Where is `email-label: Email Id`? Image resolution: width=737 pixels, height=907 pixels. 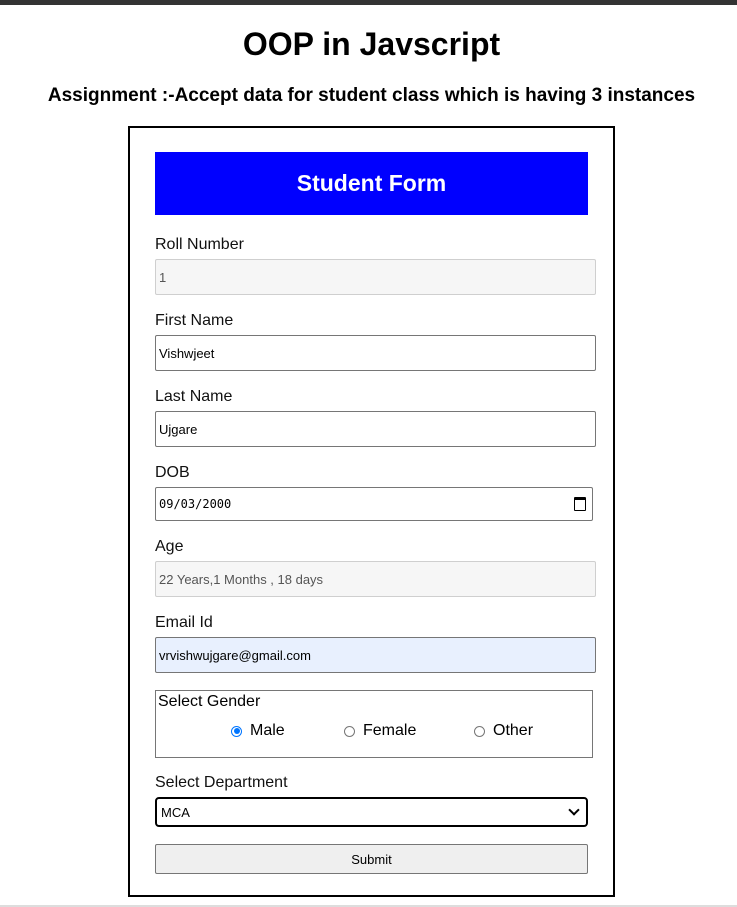
email-label: Email Id is located at coordinates (184, 622).